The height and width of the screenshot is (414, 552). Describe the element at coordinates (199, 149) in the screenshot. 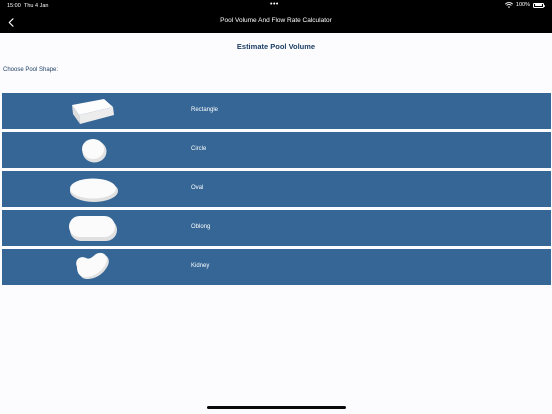

I see `shape-name: Circle` at that location.